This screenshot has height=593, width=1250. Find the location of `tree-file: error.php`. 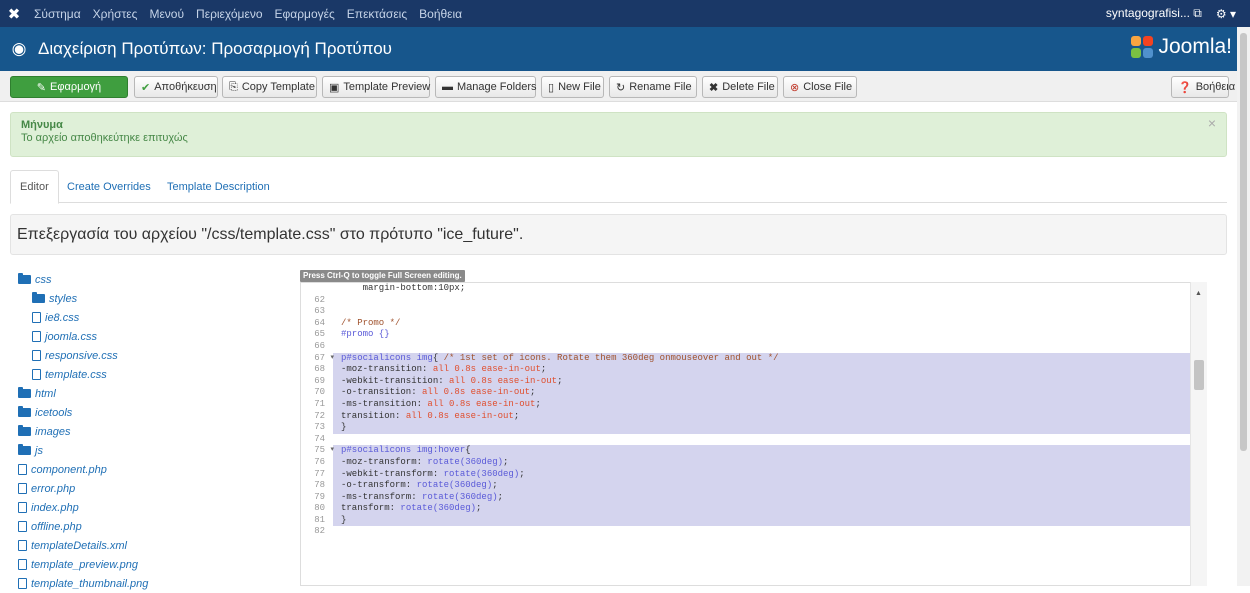

tree-file: error.php is located at coordinates (143, 488).